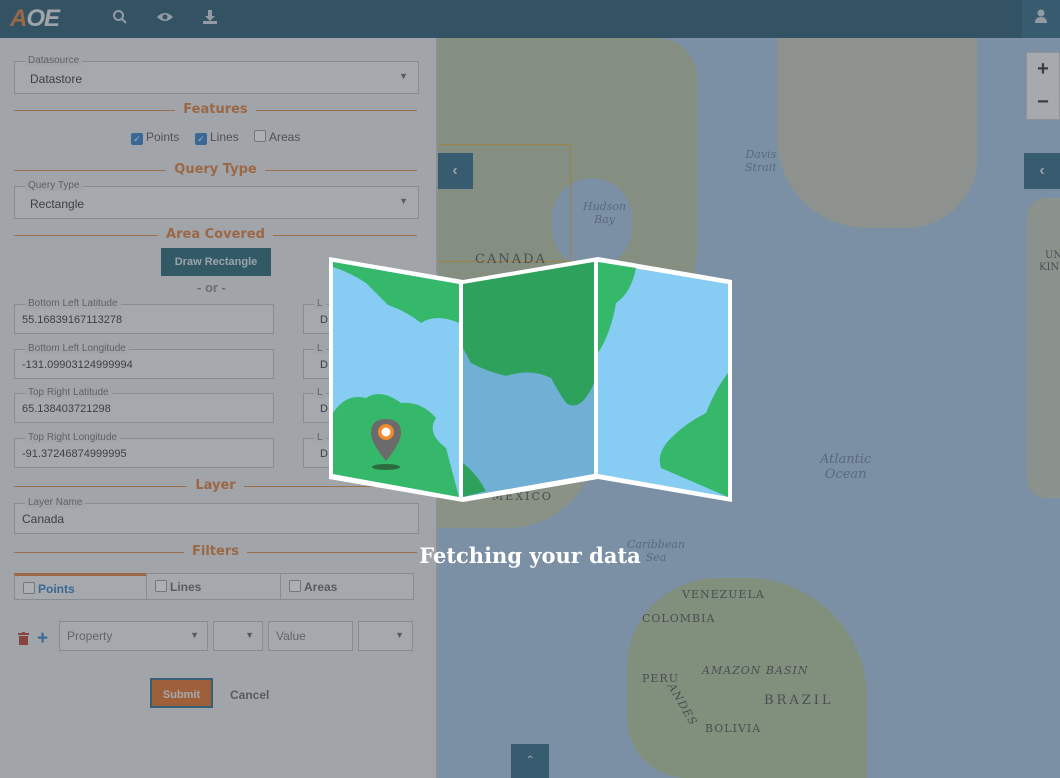 The image size is (1060, 778). I want to click on folded-map-icon, so click(530, 379).